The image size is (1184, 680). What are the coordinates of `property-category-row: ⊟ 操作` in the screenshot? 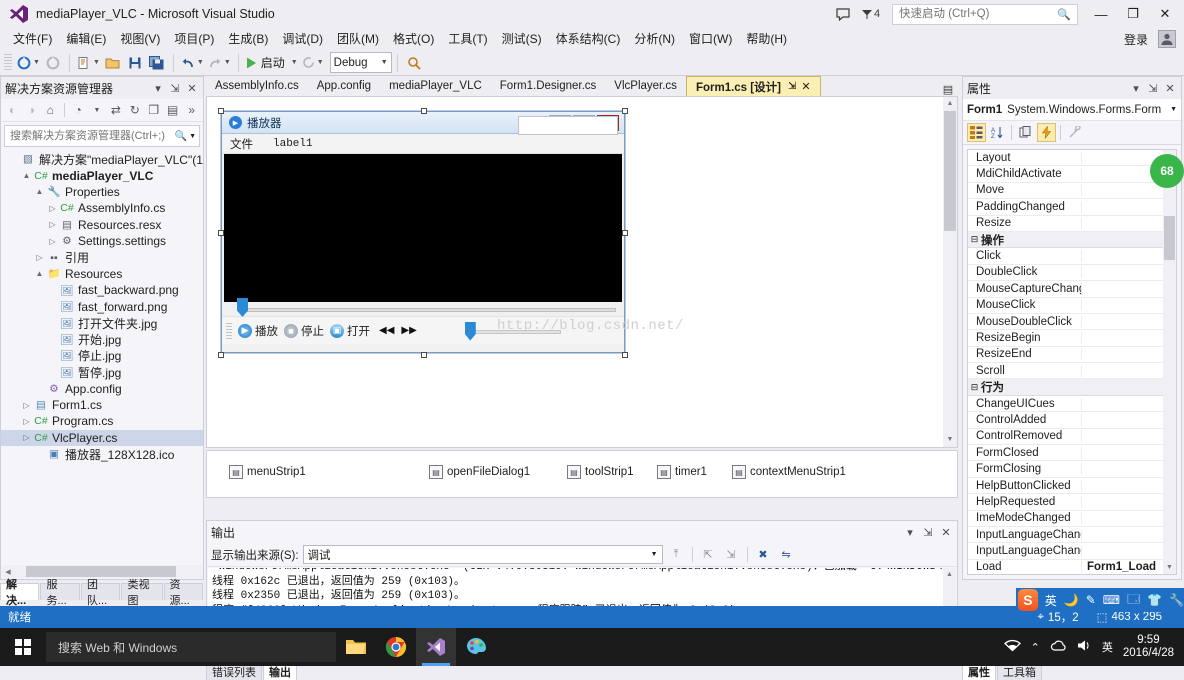 It's located at (1072, 240).